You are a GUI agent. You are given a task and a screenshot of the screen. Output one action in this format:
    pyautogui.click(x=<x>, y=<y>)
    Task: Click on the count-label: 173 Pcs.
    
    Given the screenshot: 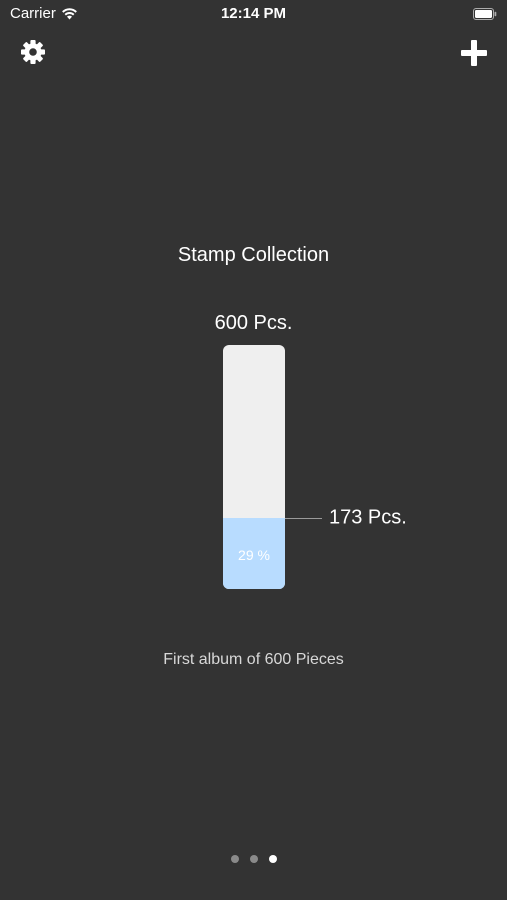 What is the action you would take?
    pyautogui.click(x=368, y=517)
    